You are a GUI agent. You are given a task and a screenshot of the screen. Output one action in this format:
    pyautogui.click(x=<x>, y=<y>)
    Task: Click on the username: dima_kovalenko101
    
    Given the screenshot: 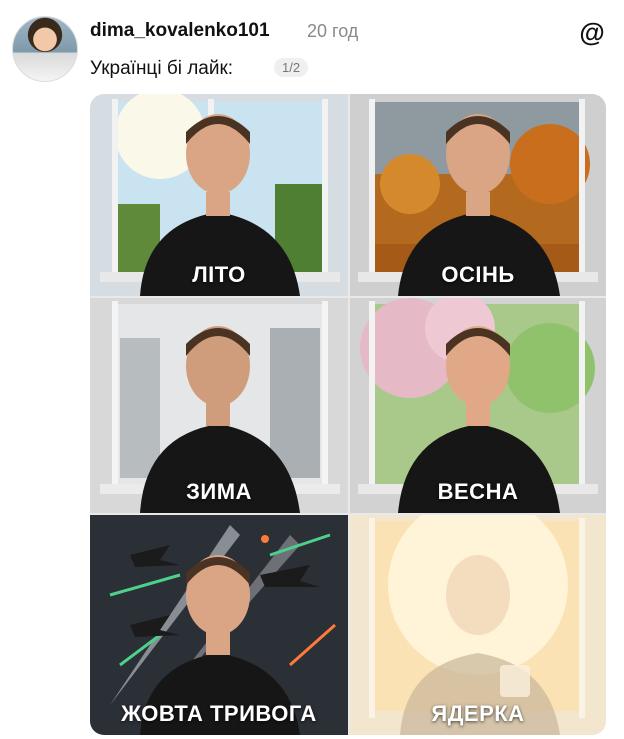 What is the action you would take?
    pyautogui.click(x=180, y=31)
    